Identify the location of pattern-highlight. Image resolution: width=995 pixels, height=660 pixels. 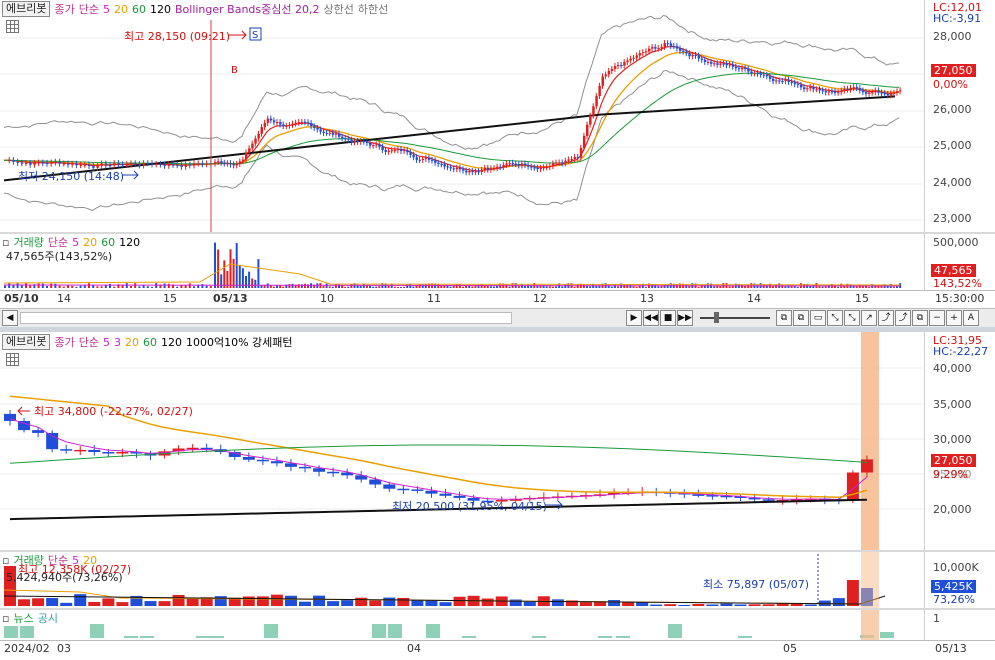
(870, 441).